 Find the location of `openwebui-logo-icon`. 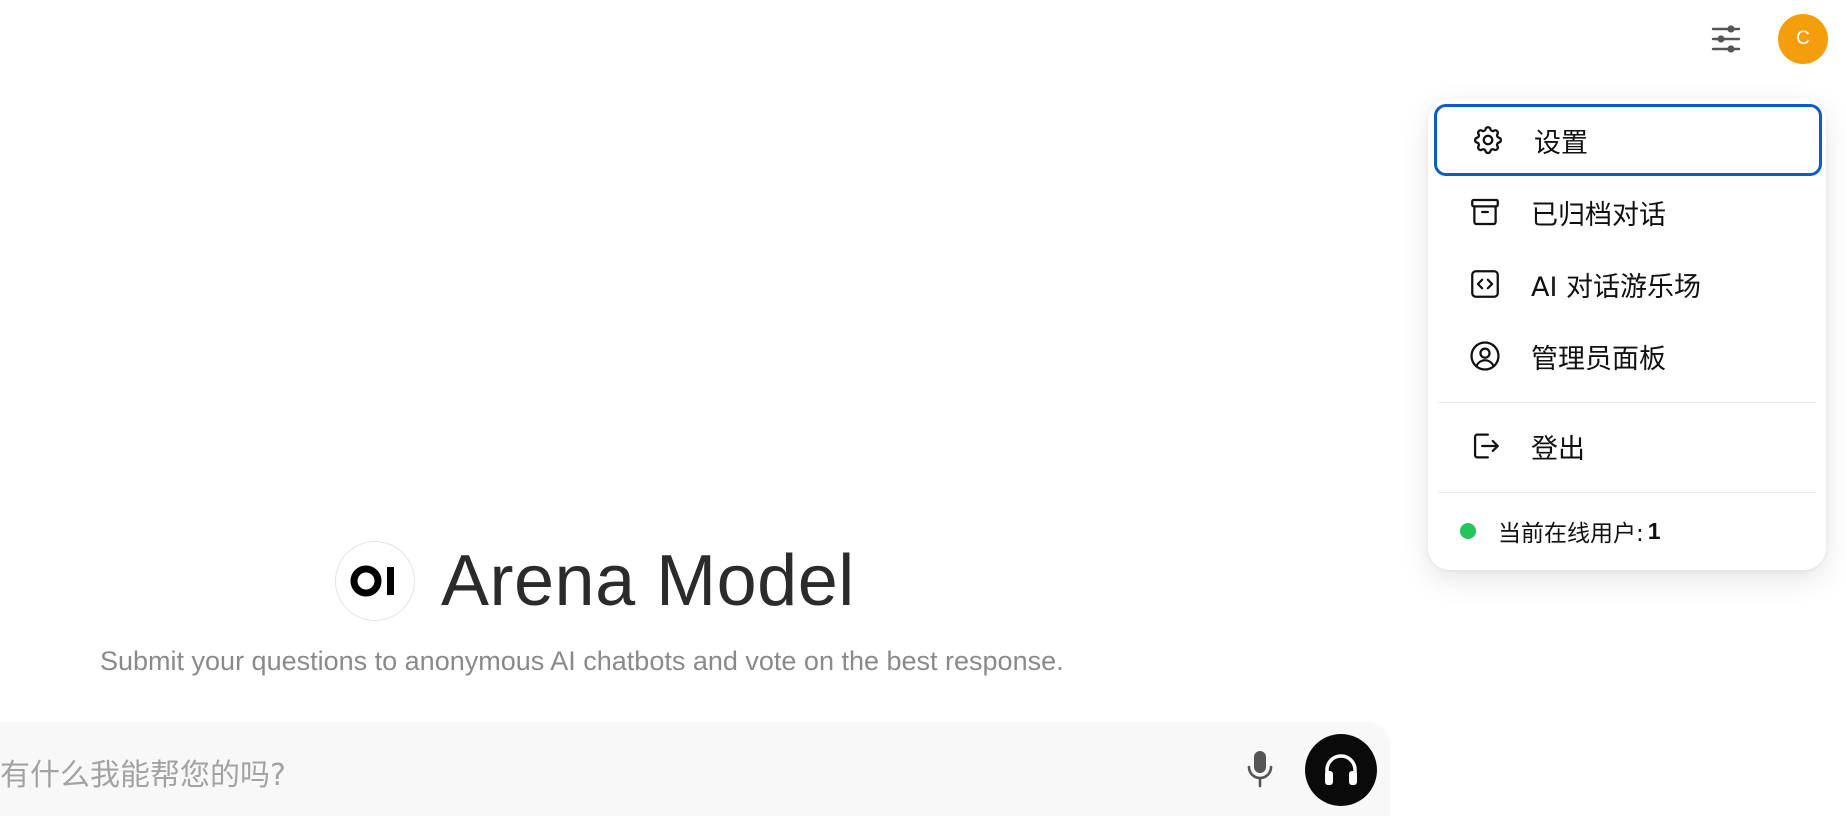

openwebui-logo-icon is located at coordinates (372, 581).